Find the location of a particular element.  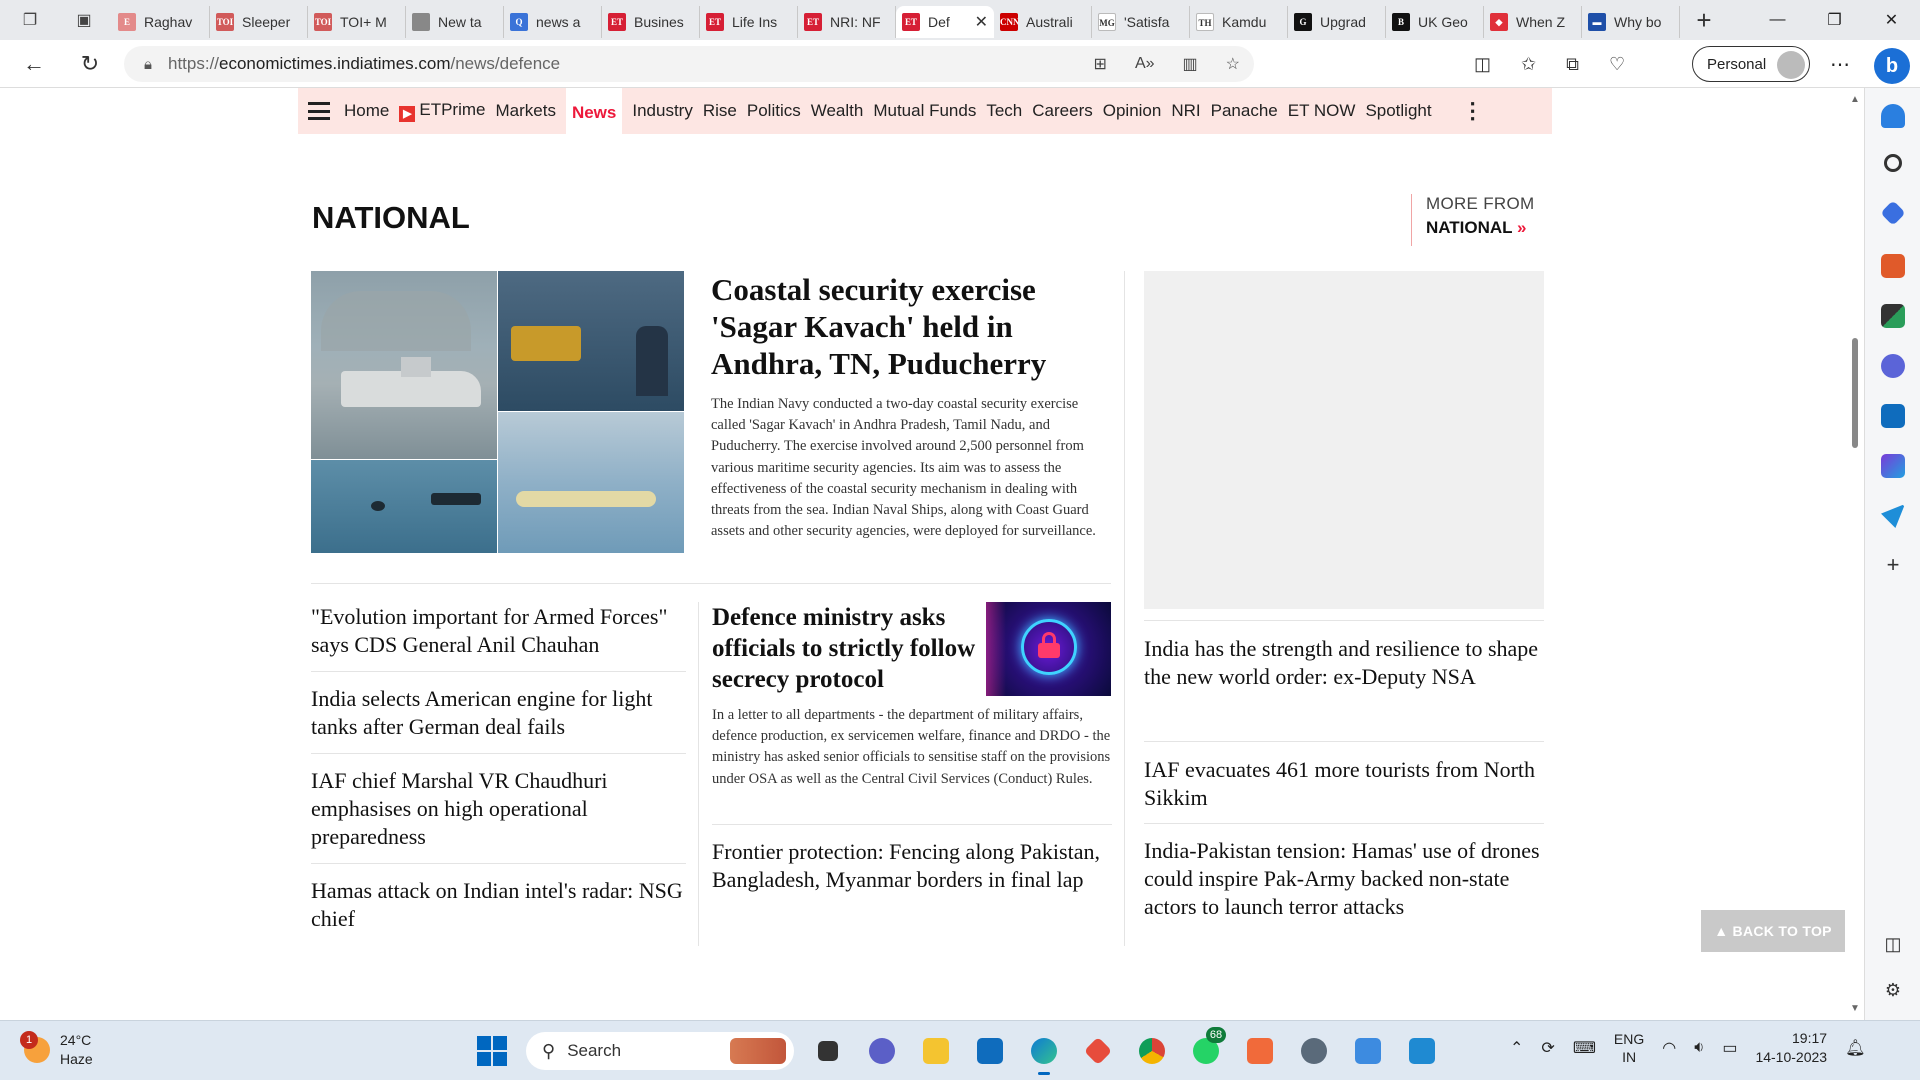

favorites-icon: ✩ is located at coordinates (1528, 64).